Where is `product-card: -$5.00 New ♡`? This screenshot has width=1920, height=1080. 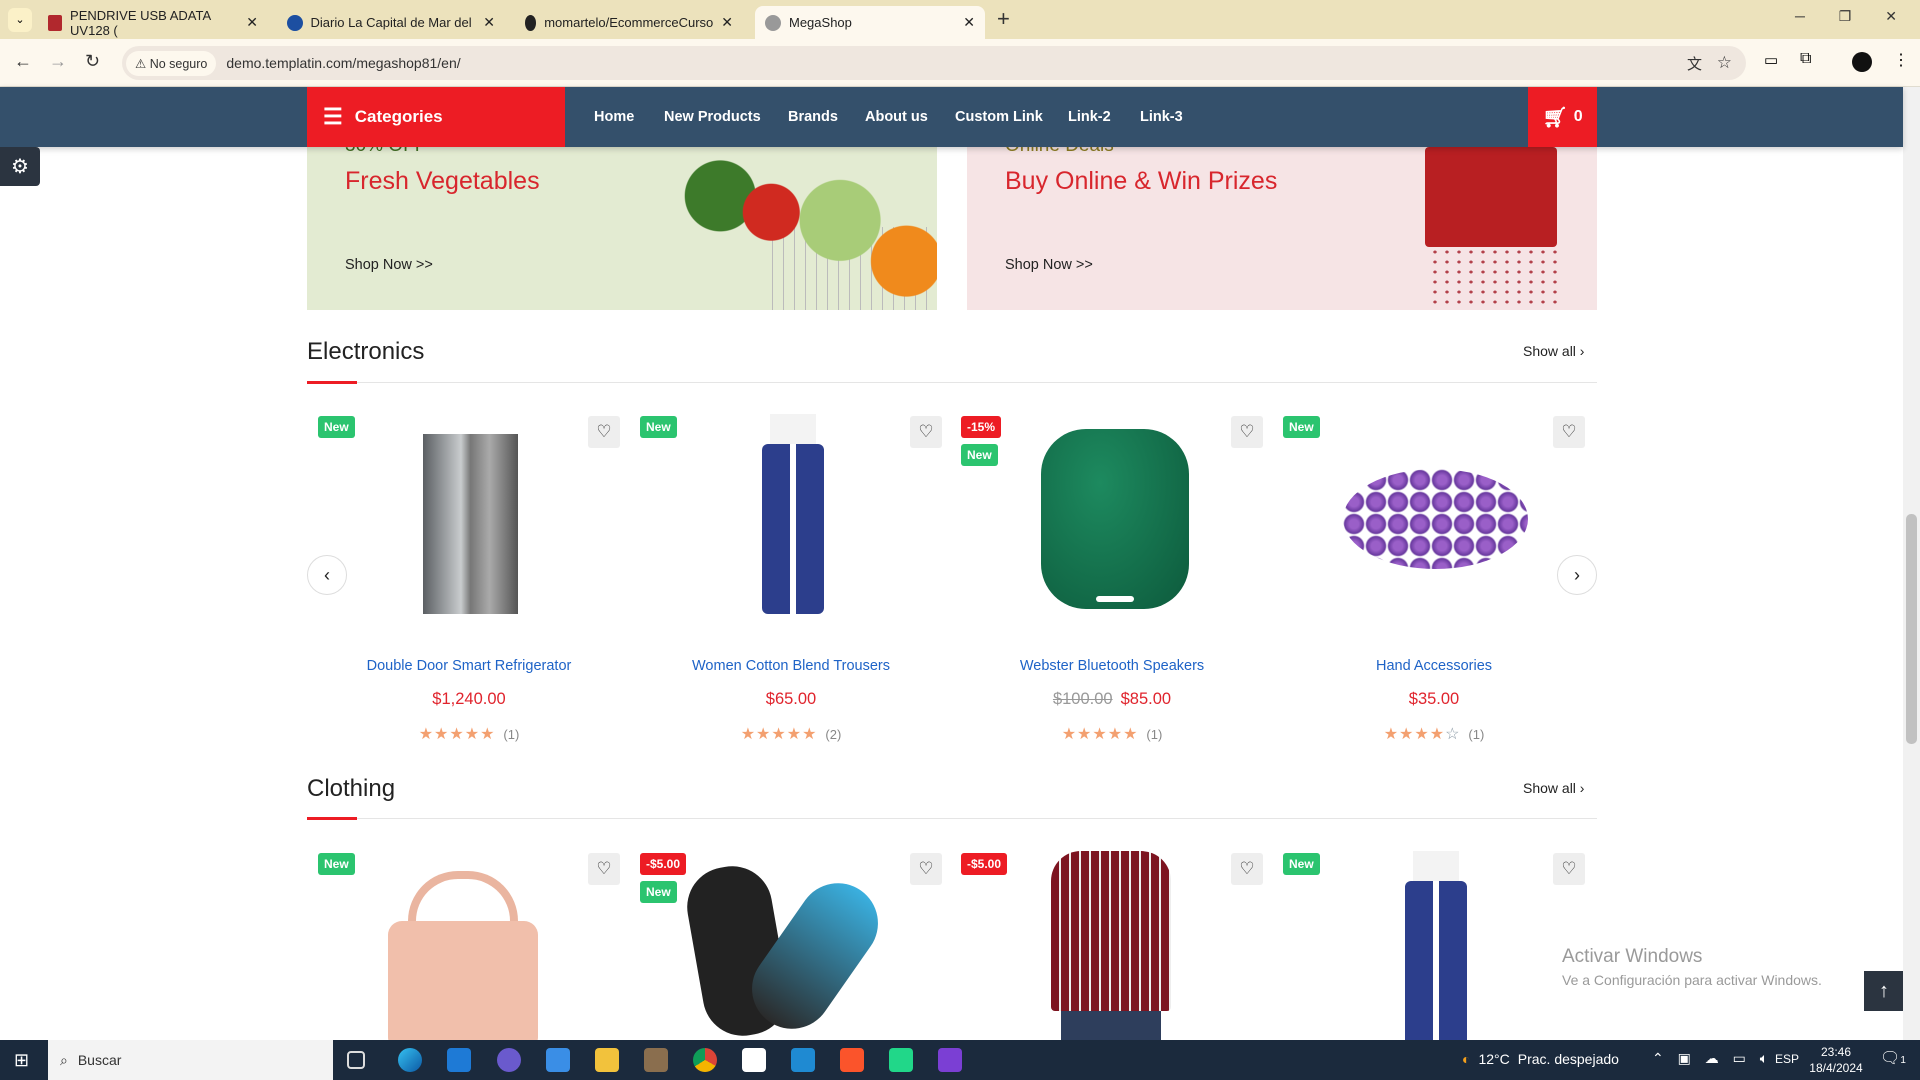 product-card: -$5.00 New ♡ is located at coordinates (791, 945).